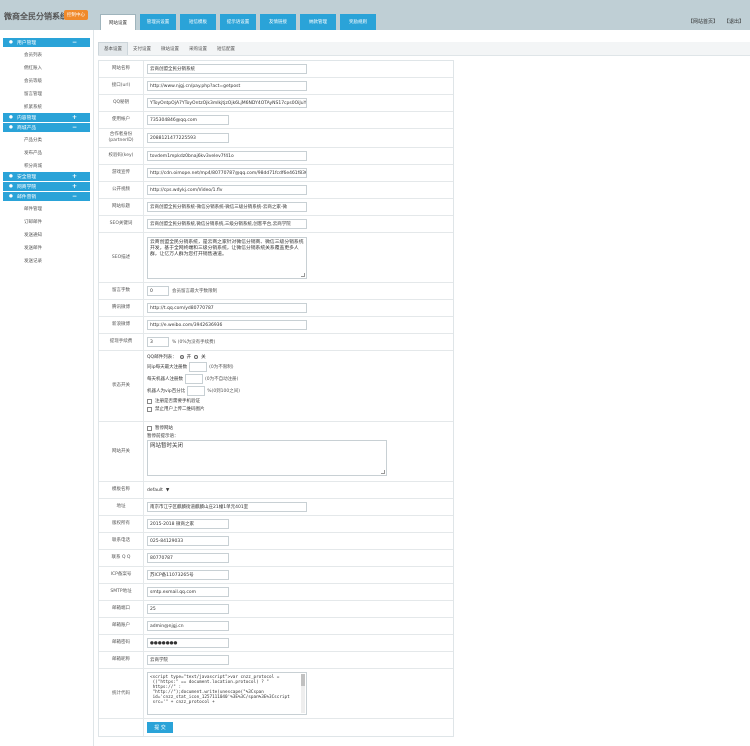 This screenshot has height=746, width=750. I want to click on public-video-input: http://cps.wdykj.com/Video/1.flv, so click(227, 190).